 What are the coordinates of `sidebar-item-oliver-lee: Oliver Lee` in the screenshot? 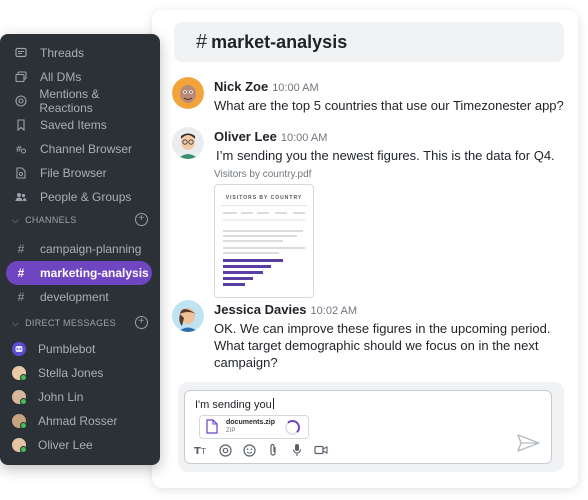 It's located at (79, 445).